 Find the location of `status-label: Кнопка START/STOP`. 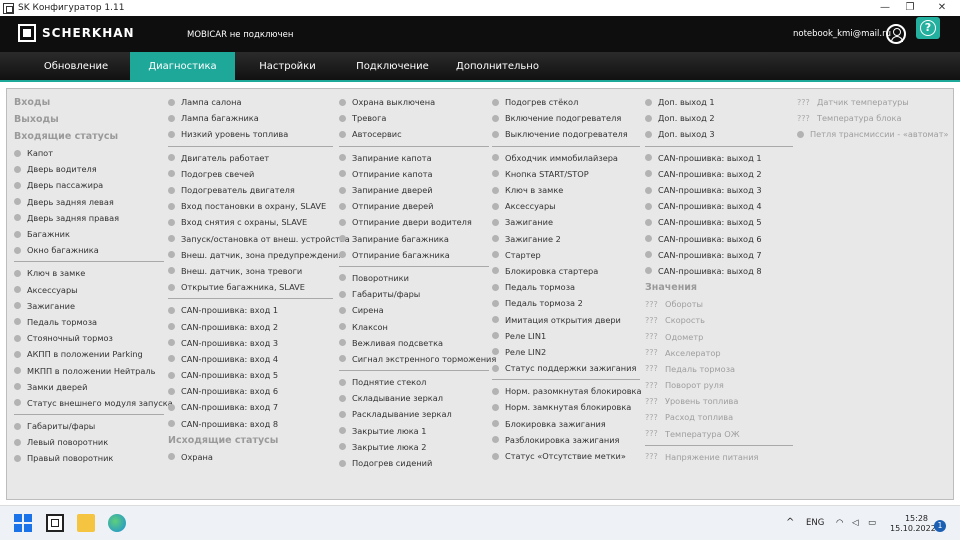

status-label: Кнопка START/STOP is located at coordinates (547, 173).